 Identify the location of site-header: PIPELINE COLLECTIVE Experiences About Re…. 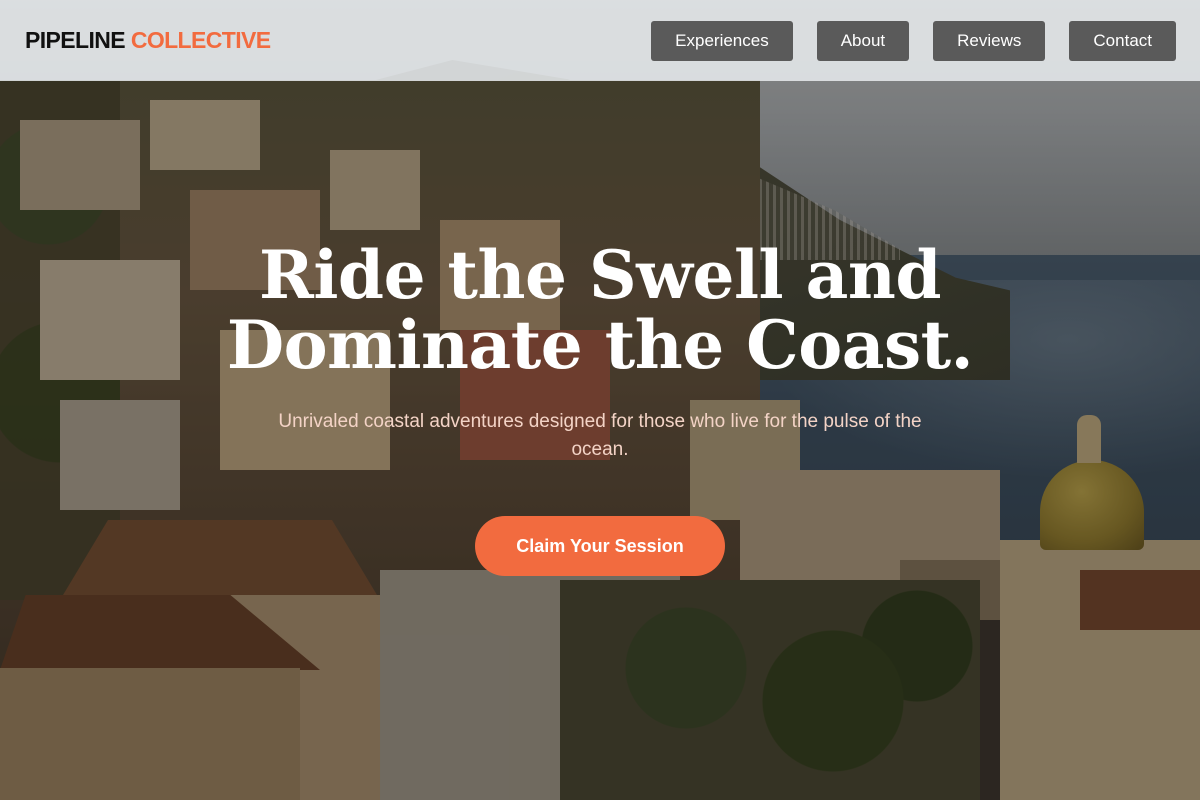
(600, 40).